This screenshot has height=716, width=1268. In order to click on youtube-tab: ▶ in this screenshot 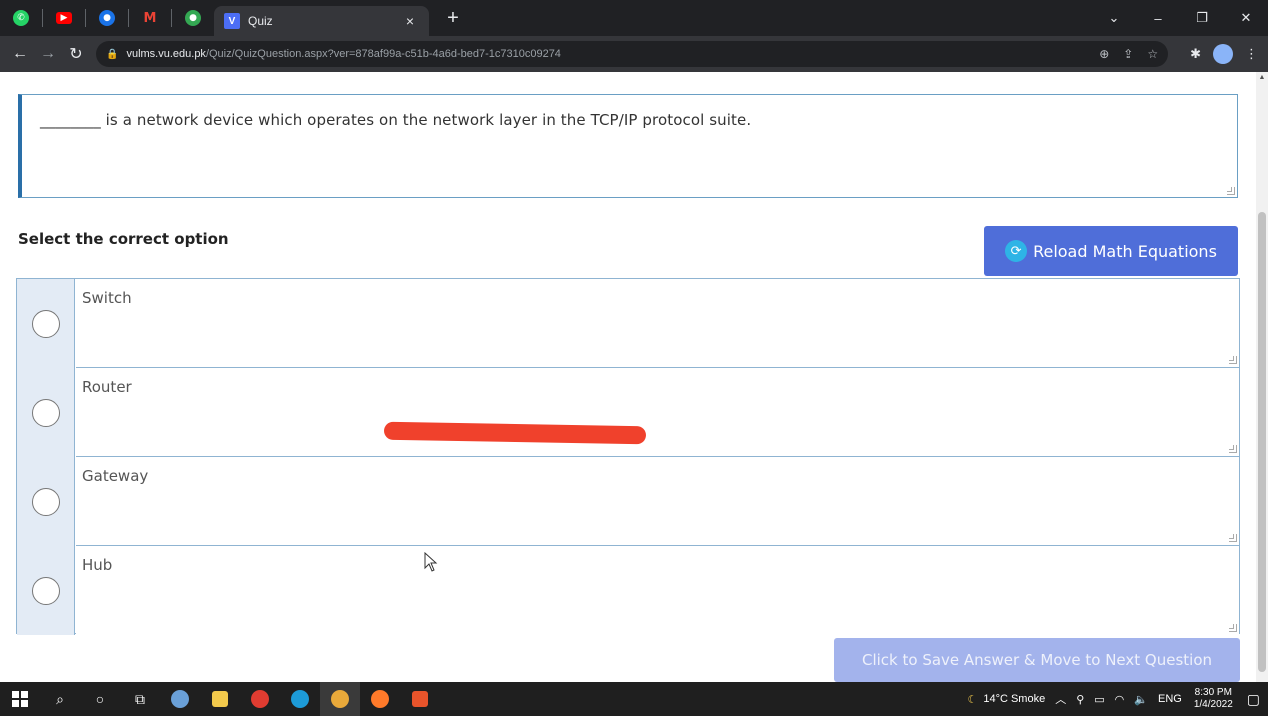, I will do `click(64, 18)`.